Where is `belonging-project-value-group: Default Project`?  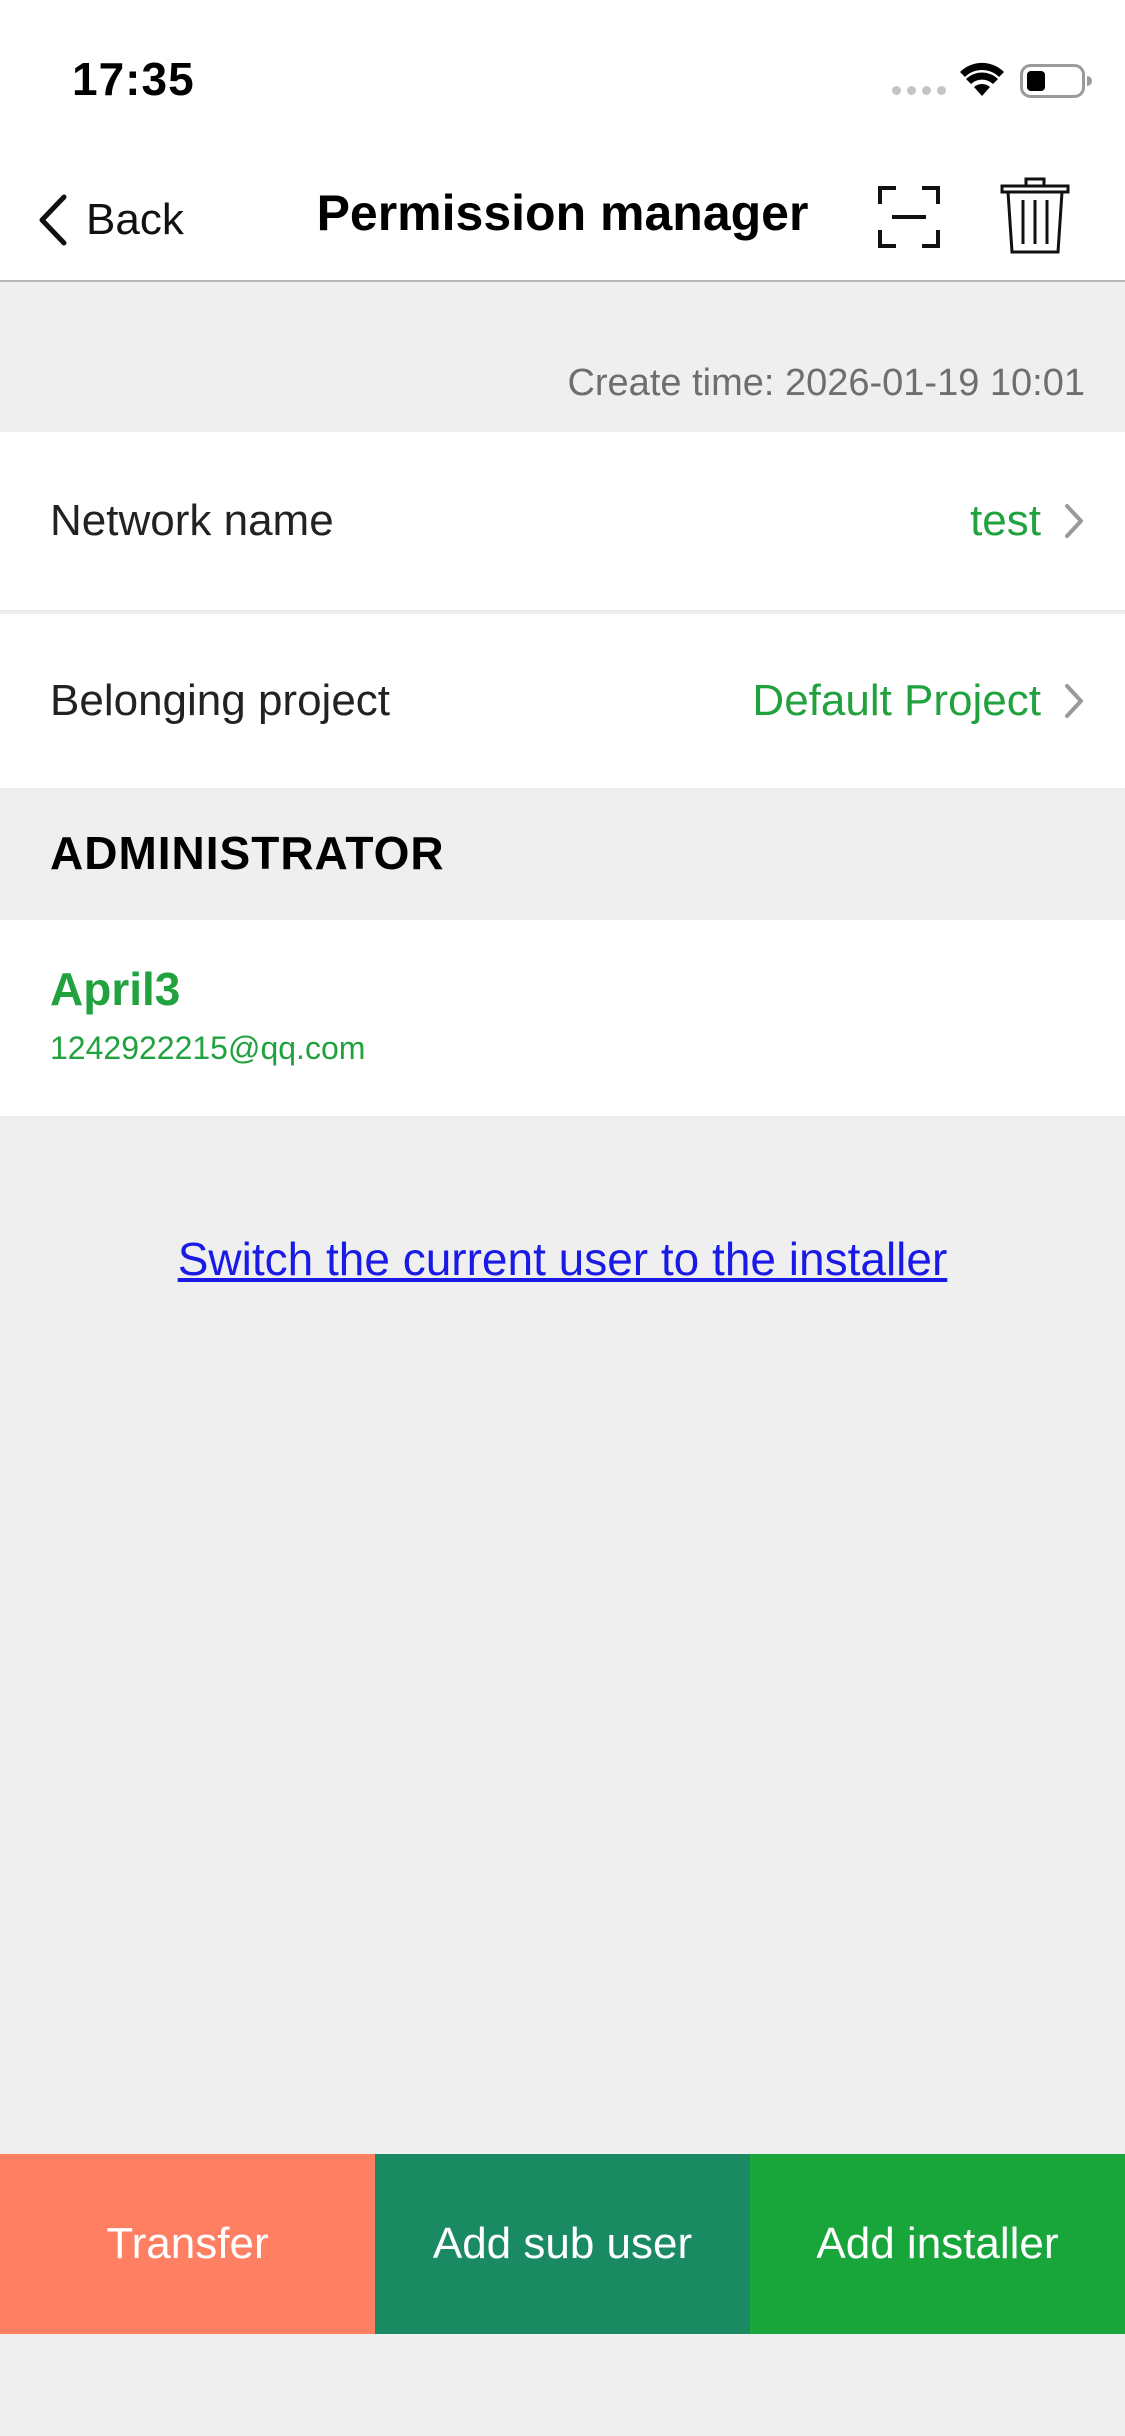 belonging-project-value-group: Default Project is located at coordinates (918, 701).